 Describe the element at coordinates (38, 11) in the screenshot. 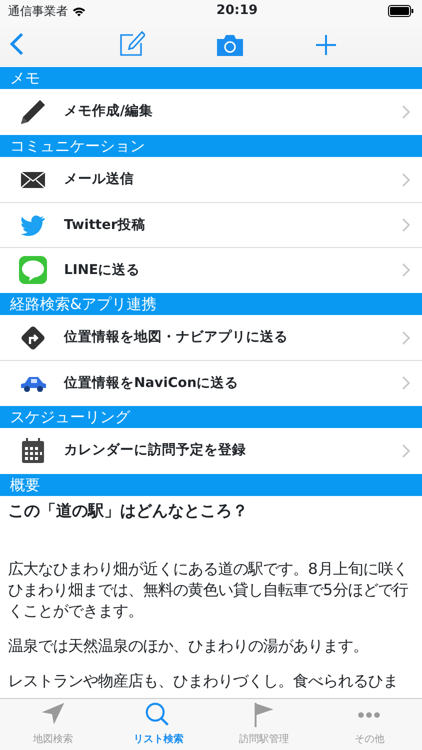

I see `carrier-text: 通信事業者` at that location.